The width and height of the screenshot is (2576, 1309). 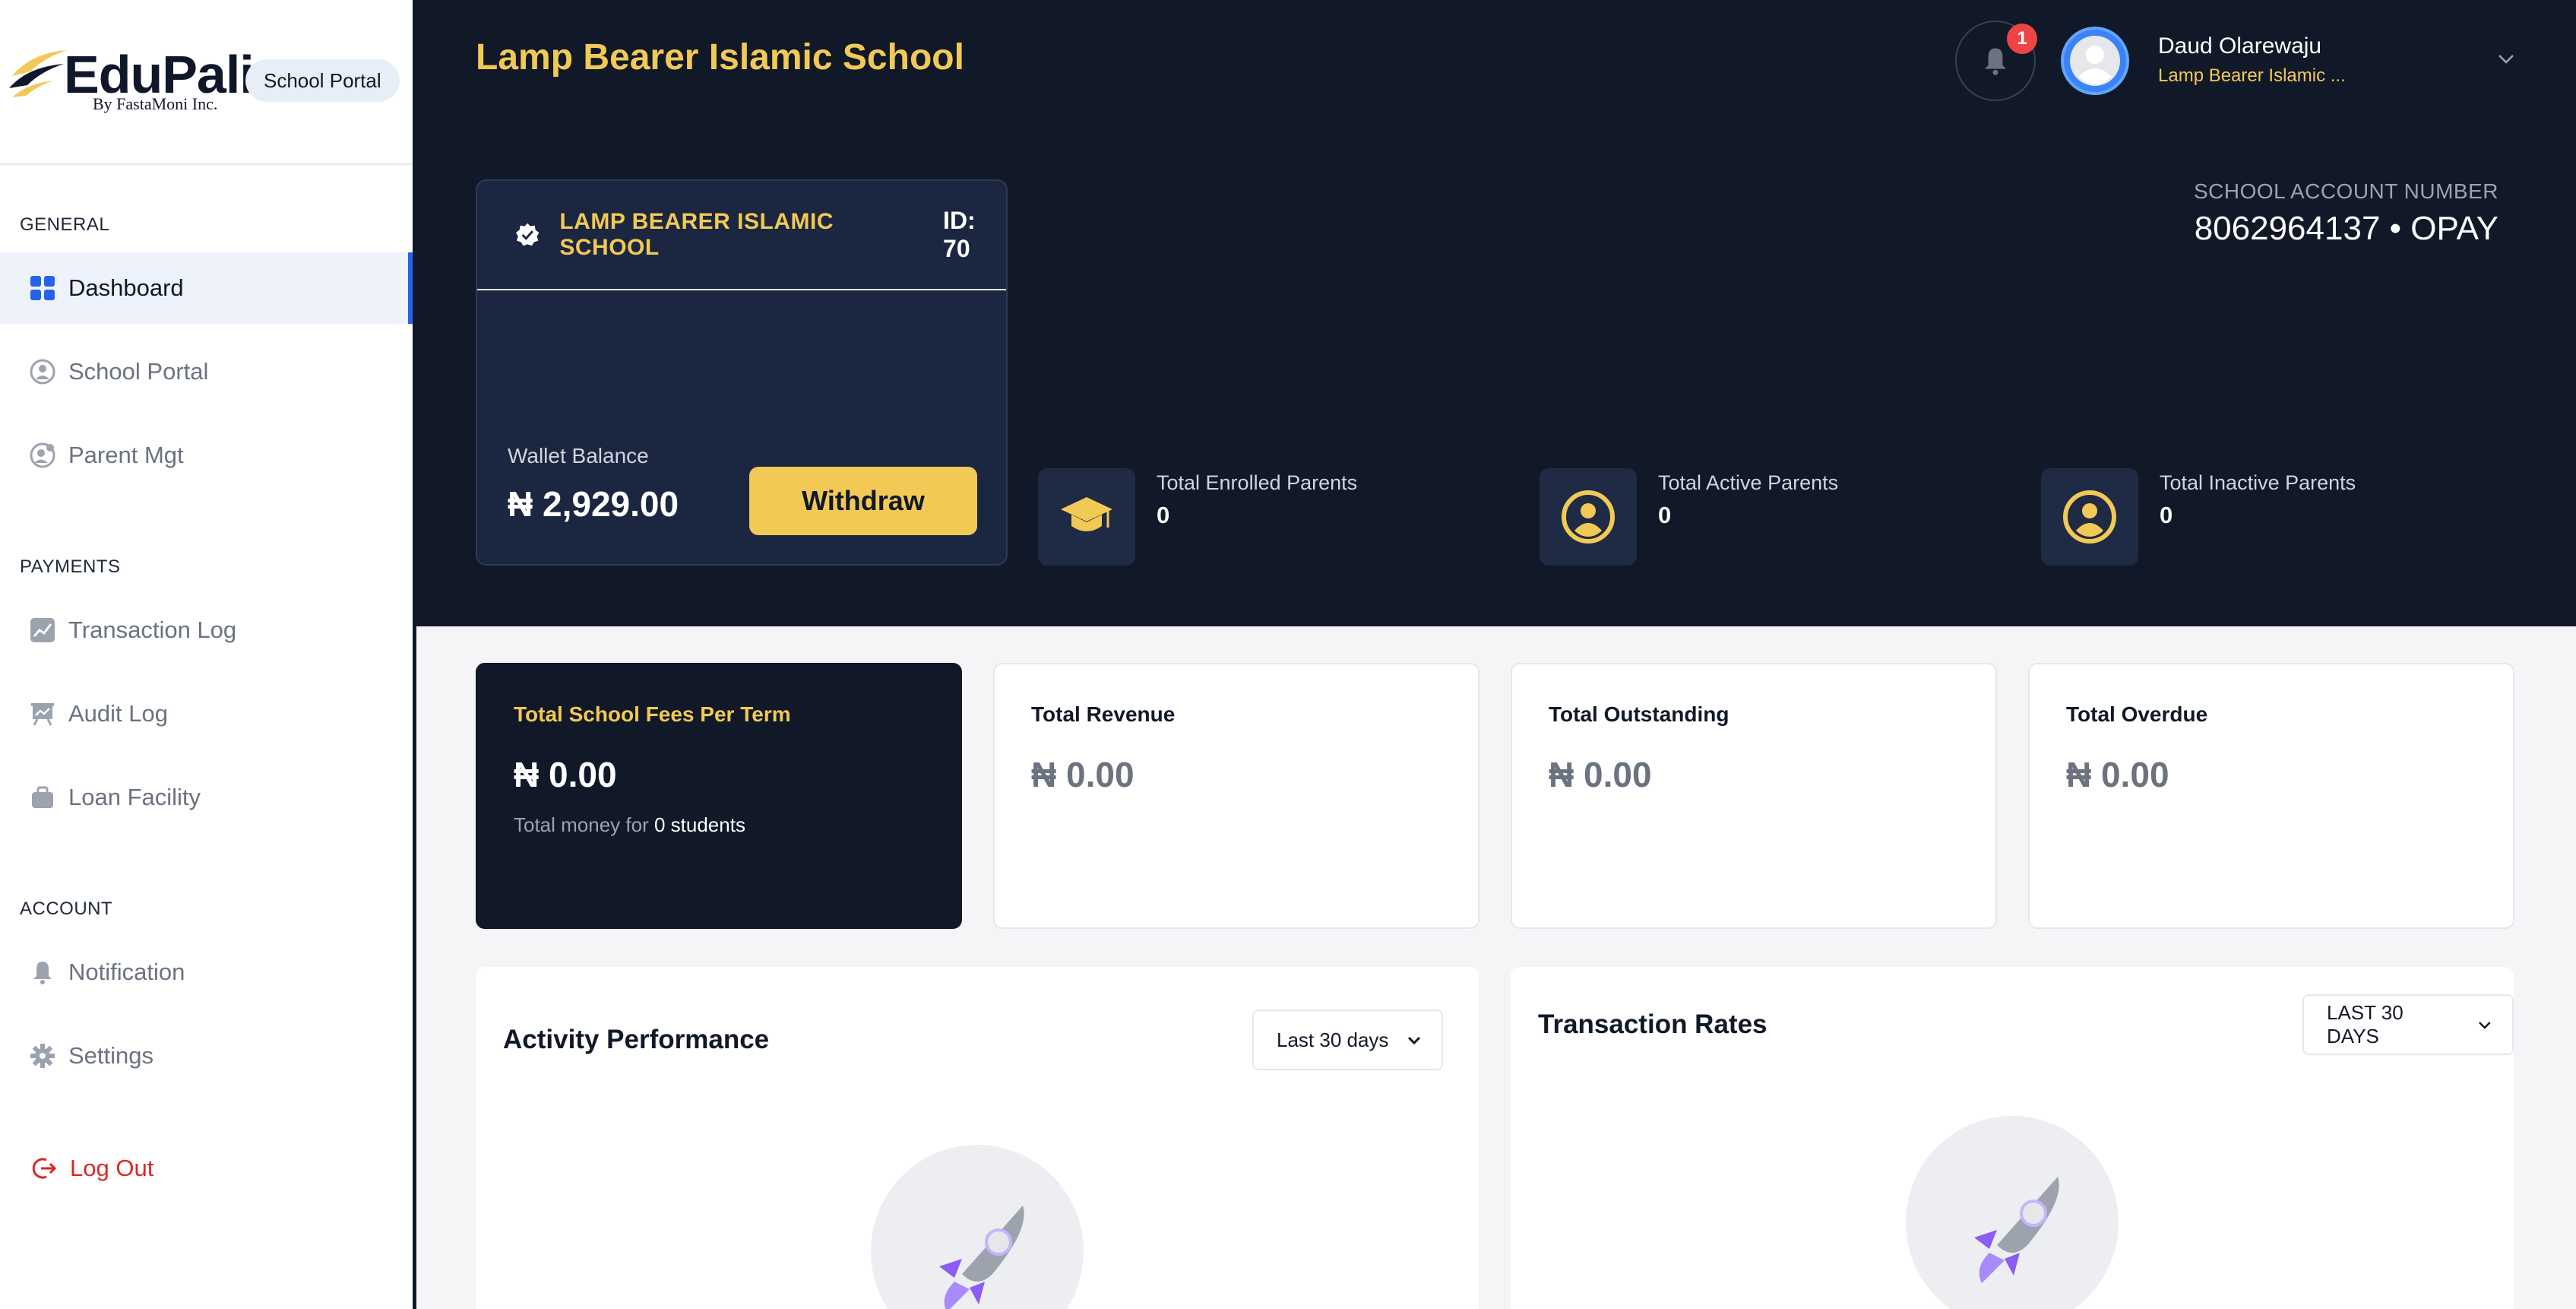 I want to click on section-title-general: GENERAL, so click(x=65, y=224).